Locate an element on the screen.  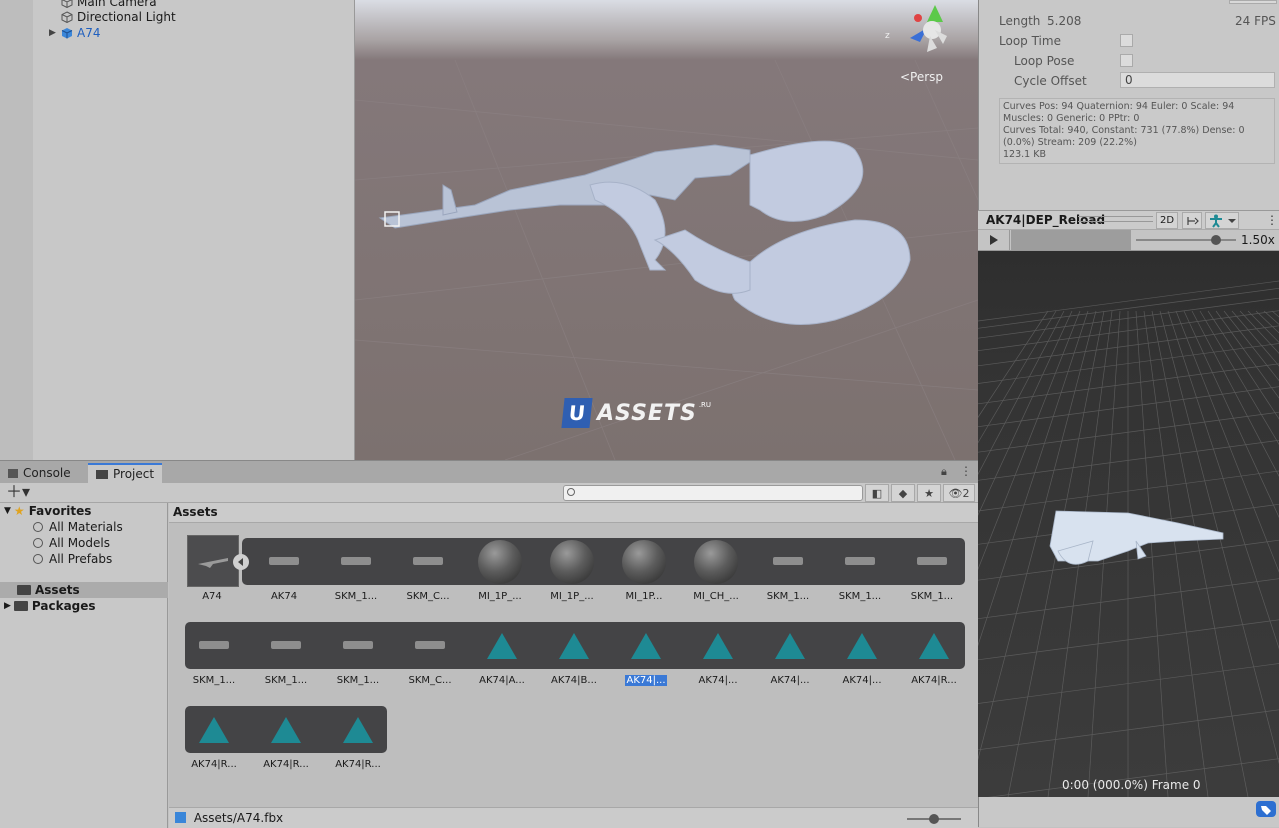
folder-packages: ▶ Packages is located at coordinates (84, 606).